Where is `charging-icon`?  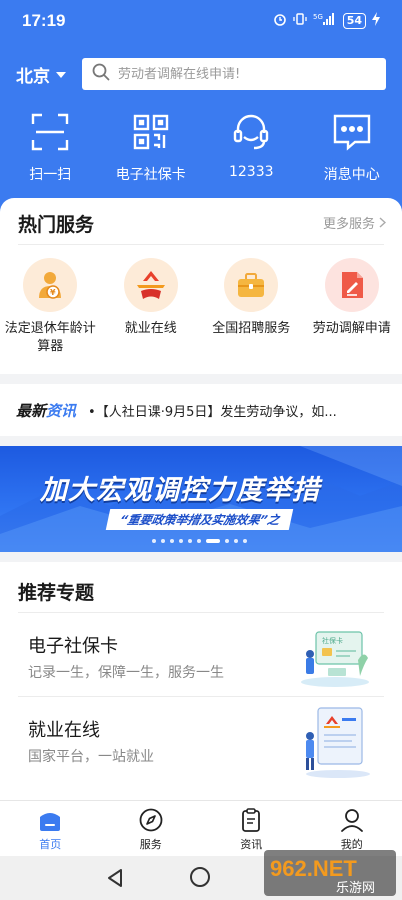
charging-icon is located at coordinates (376, 20).